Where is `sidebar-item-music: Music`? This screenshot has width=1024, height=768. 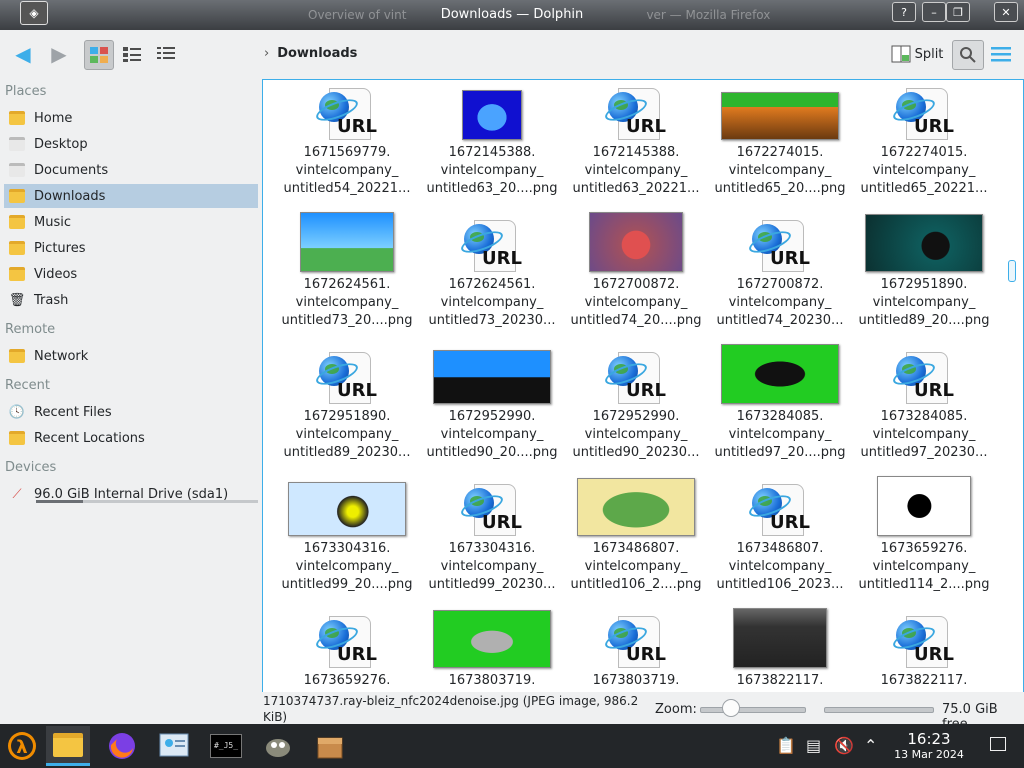 sidebar-item-music: Music is located at coordinates (131, 222).